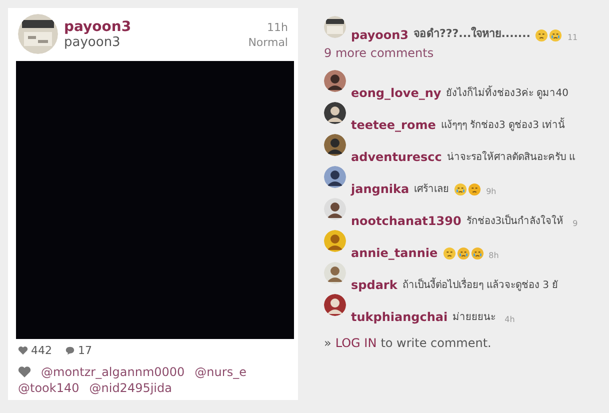  Describe the element at coordinates (130, 388) in the screenshot. I see `liker-link: @nid2495jida` at that location.